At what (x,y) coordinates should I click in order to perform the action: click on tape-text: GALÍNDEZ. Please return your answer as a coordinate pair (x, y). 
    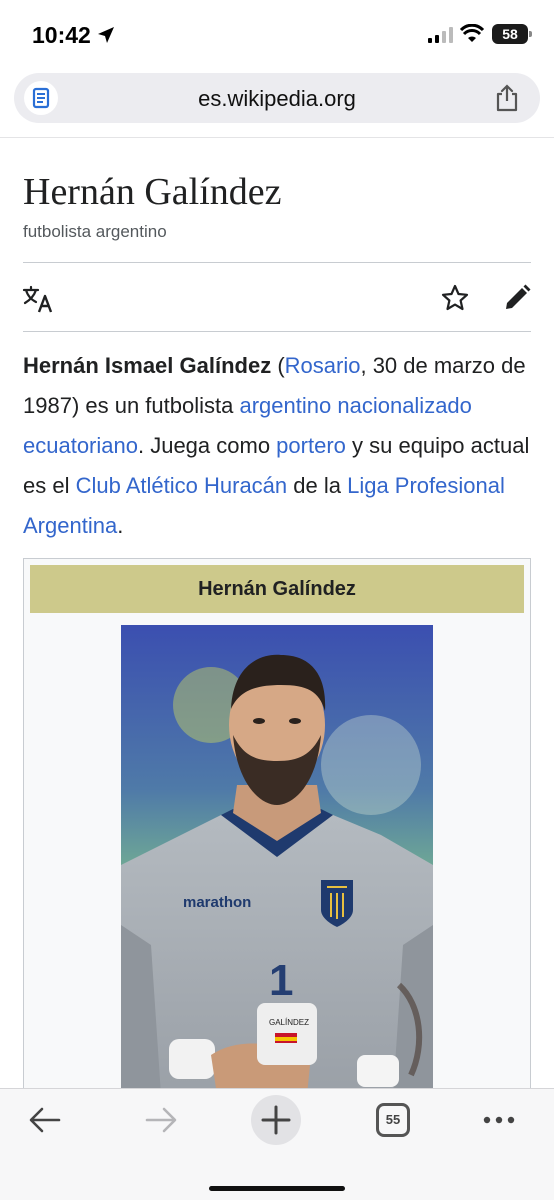
    Looking at the image, I should click on (289, 1022).